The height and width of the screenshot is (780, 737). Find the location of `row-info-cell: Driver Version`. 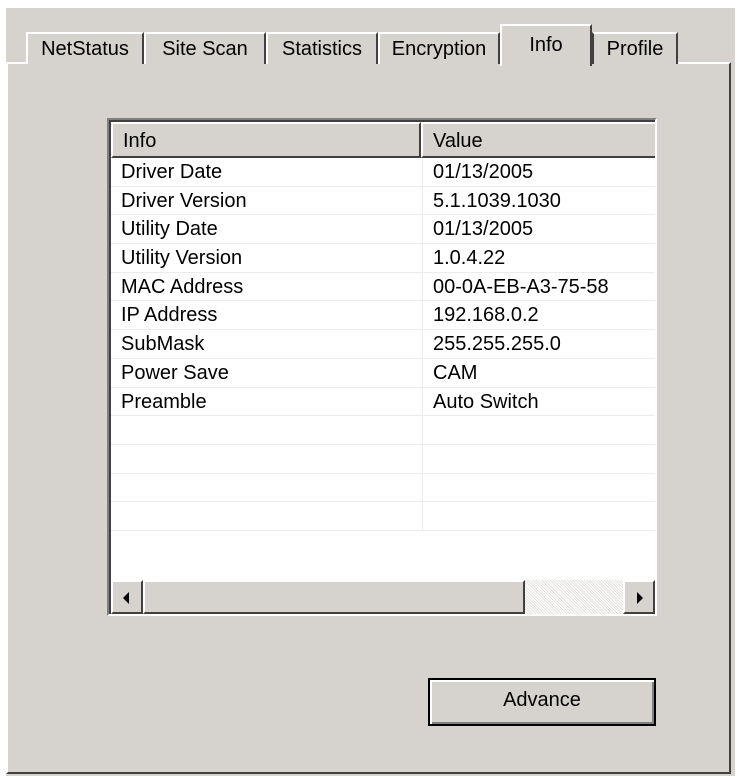

row-info-cell: Driver Version is located at coordinates (267, 200).